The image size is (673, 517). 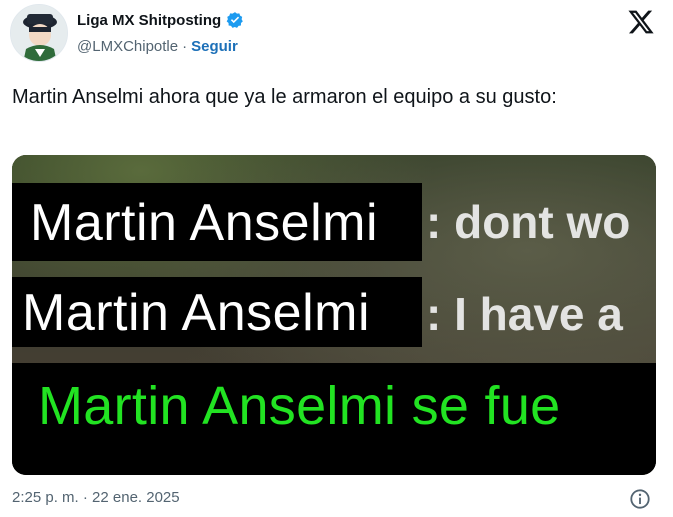 I want to click on name-row: Liga MX Shitposting, so click(x=160, y=20).